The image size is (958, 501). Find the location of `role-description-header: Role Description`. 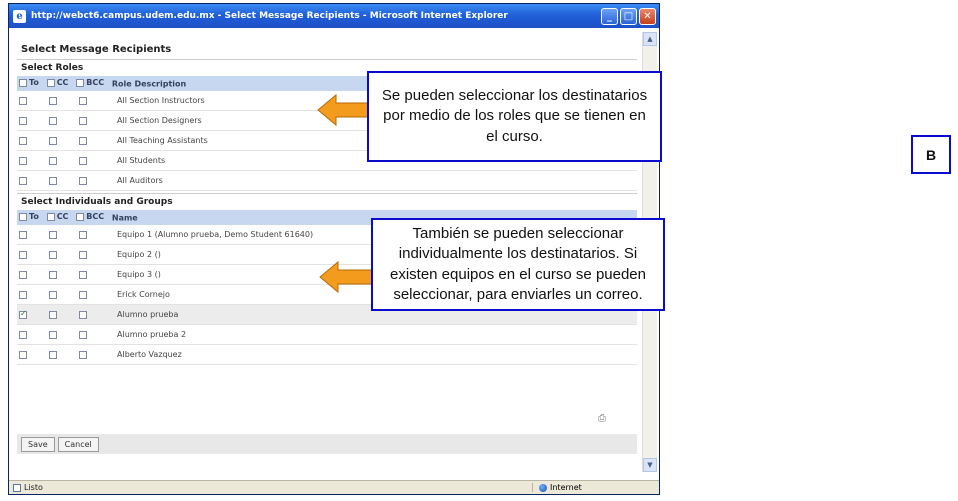

role-description-header: Role Description is located at coordinates (149, 84).